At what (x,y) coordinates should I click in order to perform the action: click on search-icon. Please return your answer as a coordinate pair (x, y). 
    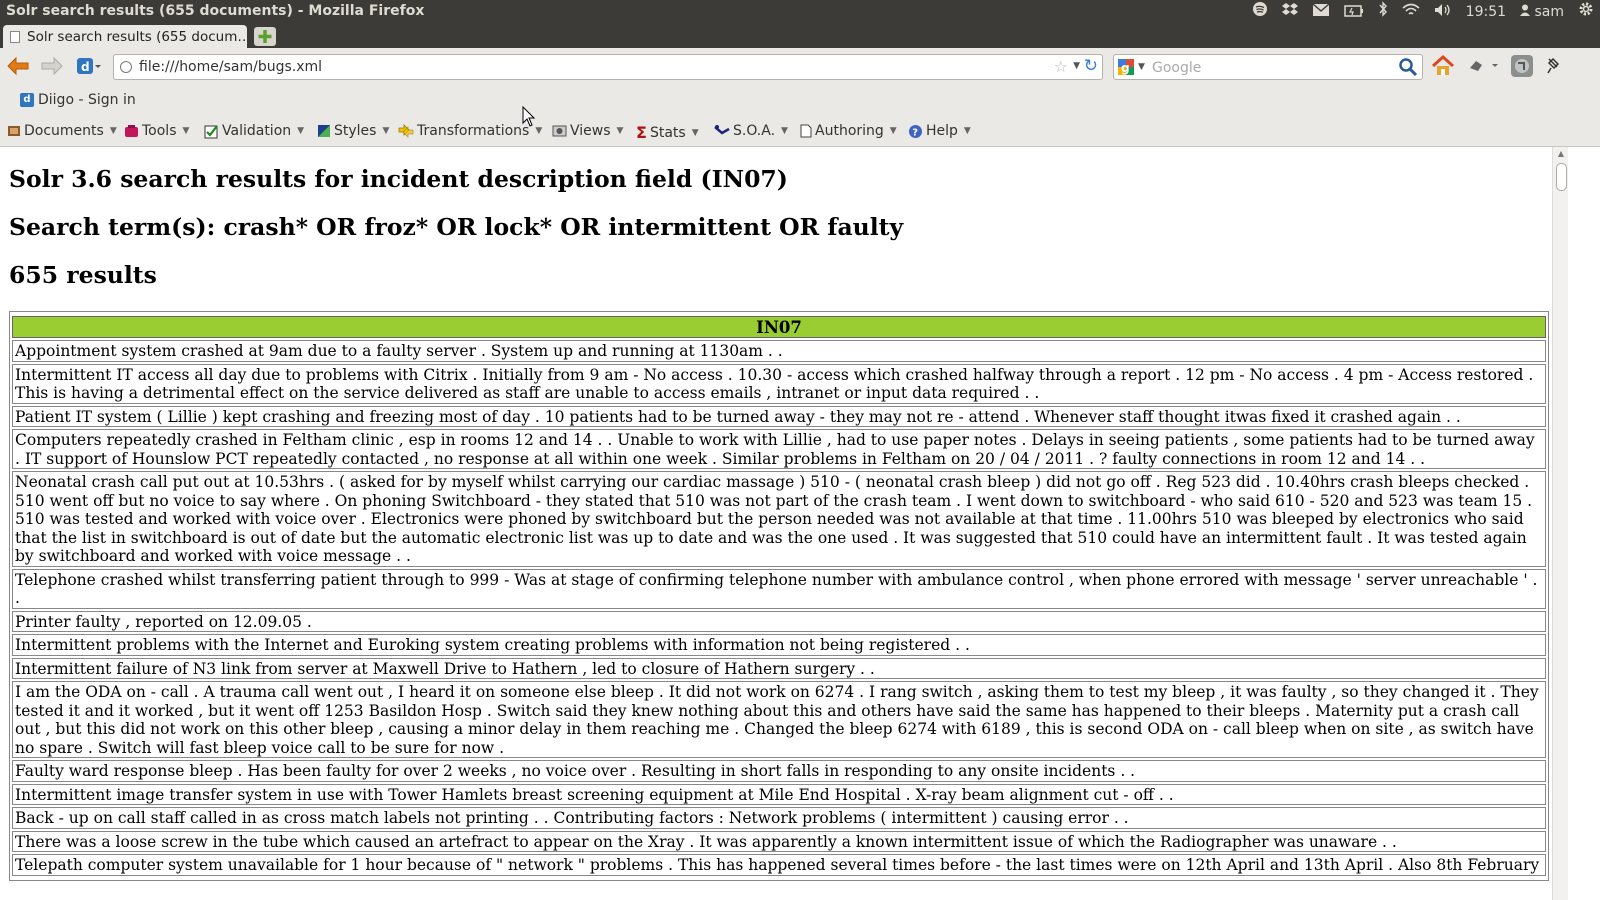
    Looking at the image, I should click on (1408, 67).